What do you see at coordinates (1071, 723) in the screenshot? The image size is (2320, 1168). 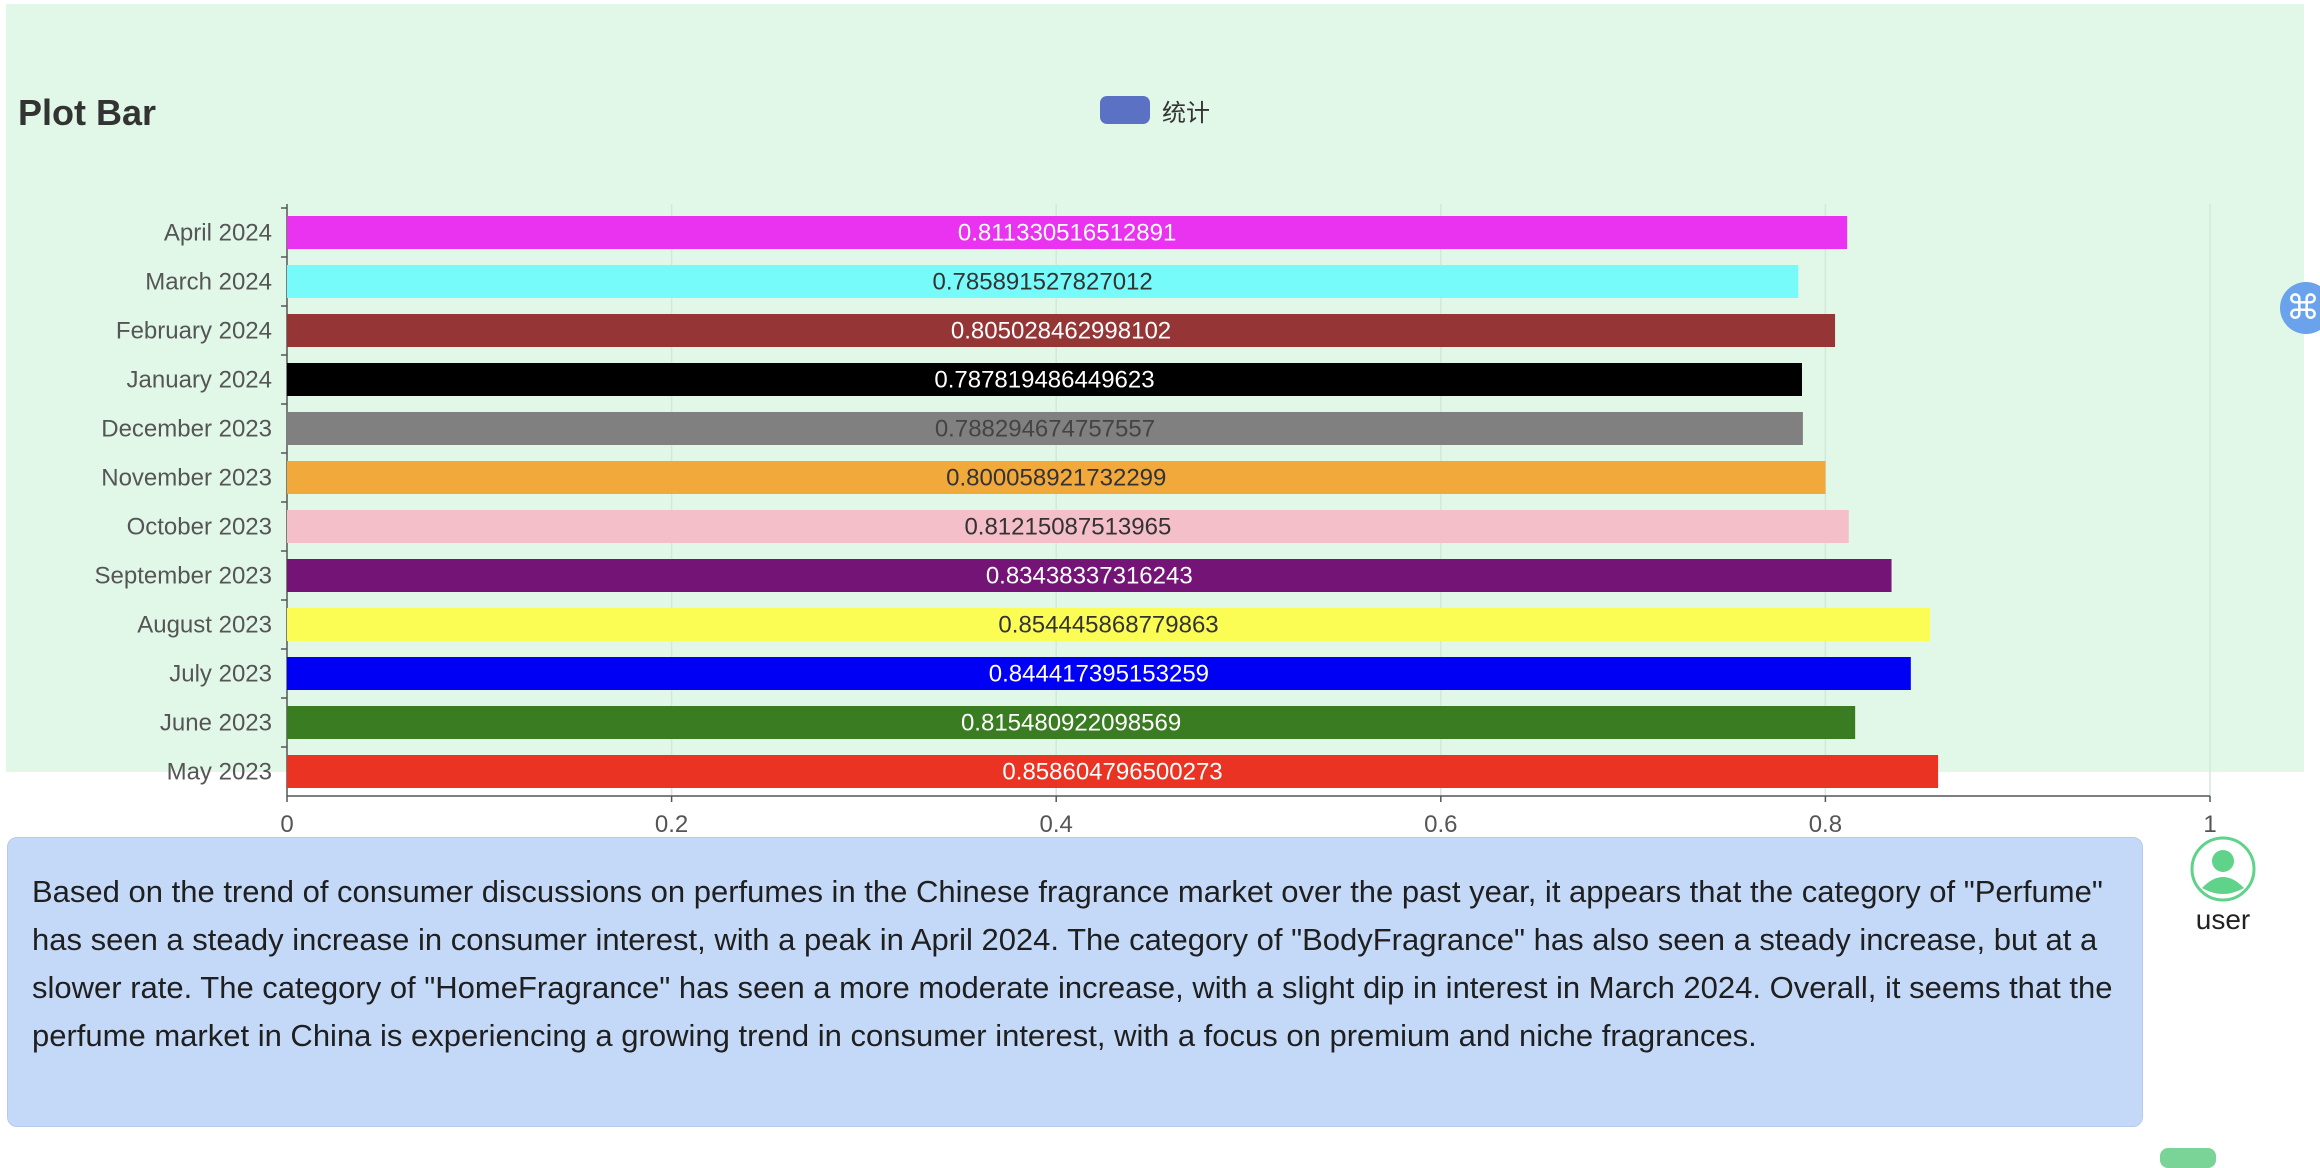 I see `bar-value-label: 0.815480922098569` at bounding box center [1071, 723].